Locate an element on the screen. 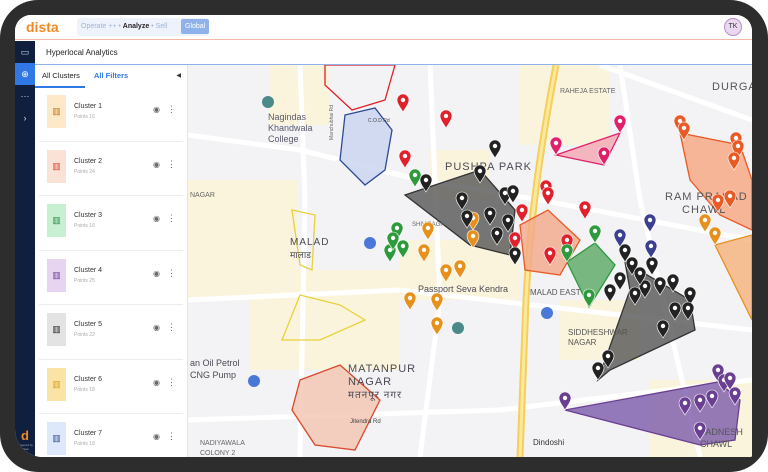 The width and height of the screenshot is (768, 472). crumb-analyze: Analyze is located at coordinates (136, 26).